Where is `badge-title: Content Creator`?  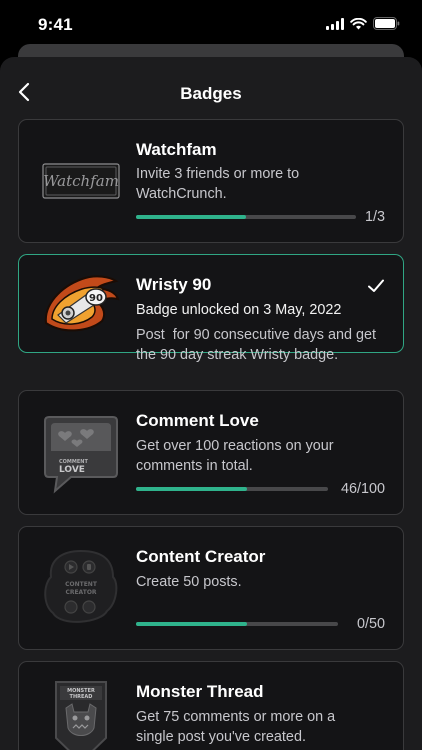 badge-title: Content Creator is located at coordinates (201, 556).